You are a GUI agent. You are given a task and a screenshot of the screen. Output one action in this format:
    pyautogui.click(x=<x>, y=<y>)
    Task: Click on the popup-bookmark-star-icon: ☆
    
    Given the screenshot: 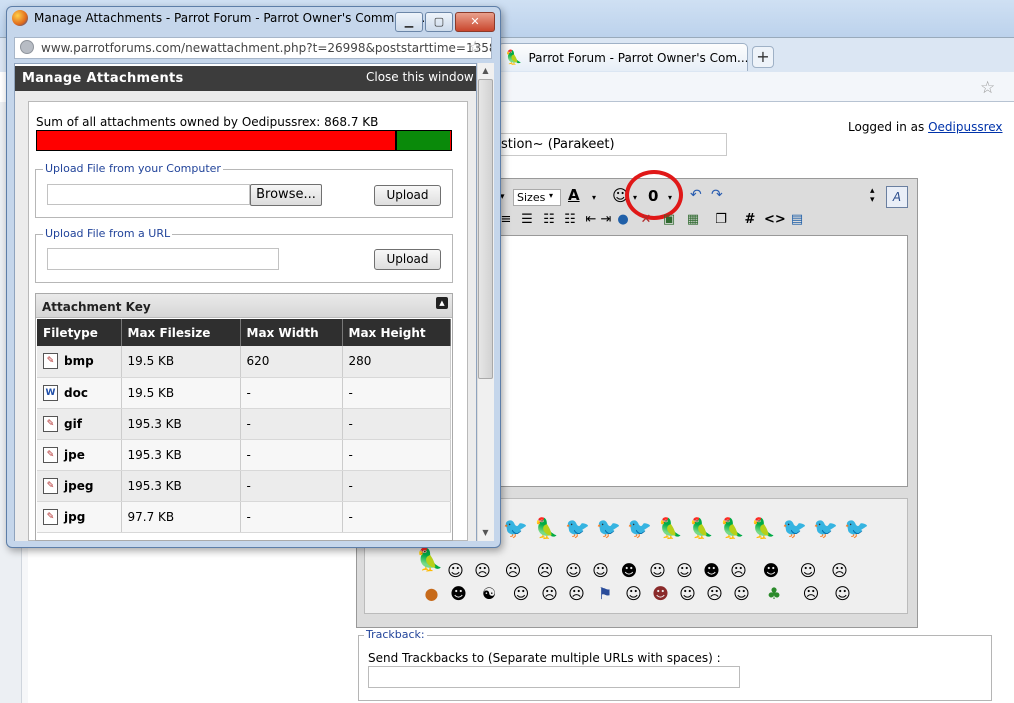 What is the action you would take?
    pyautogui.click(x=475, y=46)
    